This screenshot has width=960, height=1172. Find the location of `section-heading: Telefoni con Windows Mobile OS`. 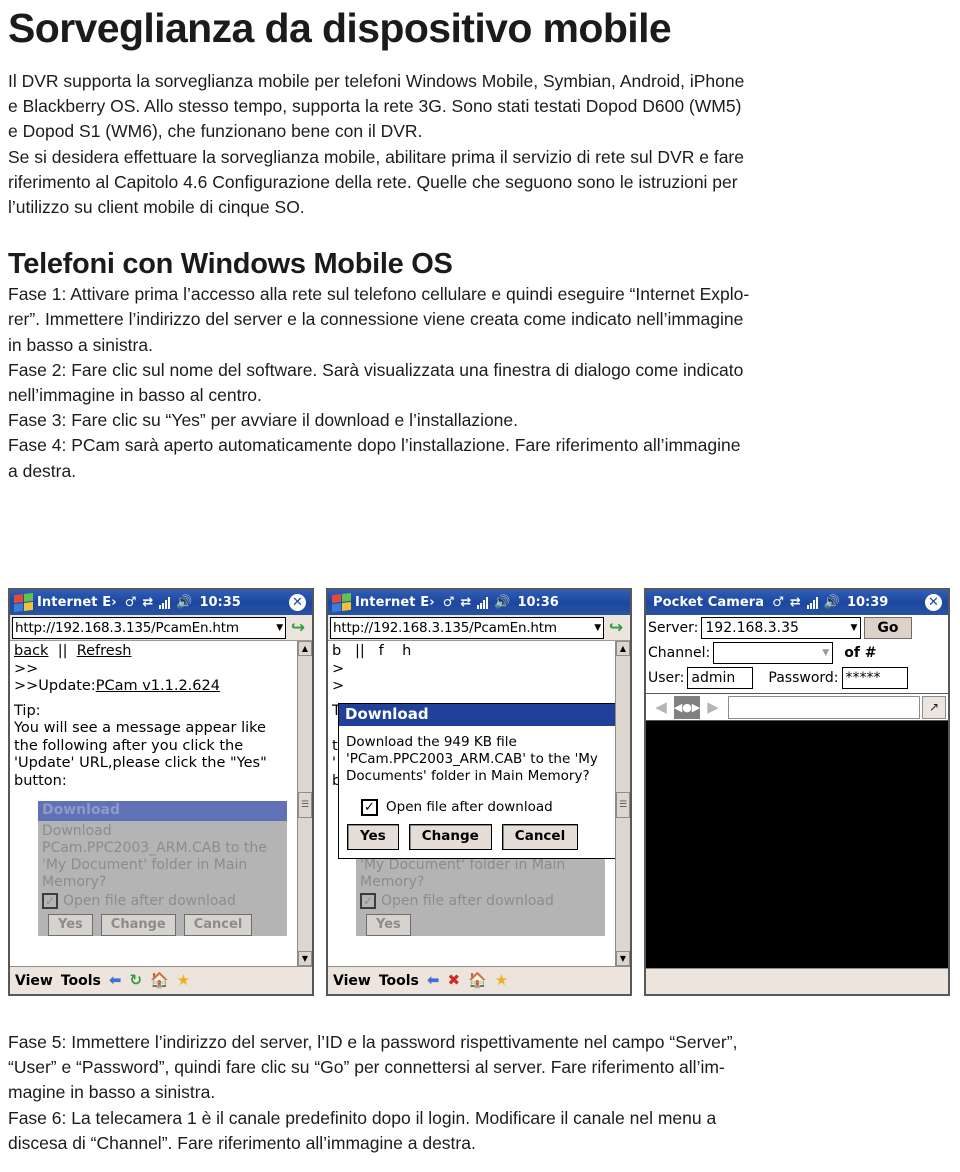

section-heading: Telefoni con Windows Mobile OS is located at coordinates (230, 264).